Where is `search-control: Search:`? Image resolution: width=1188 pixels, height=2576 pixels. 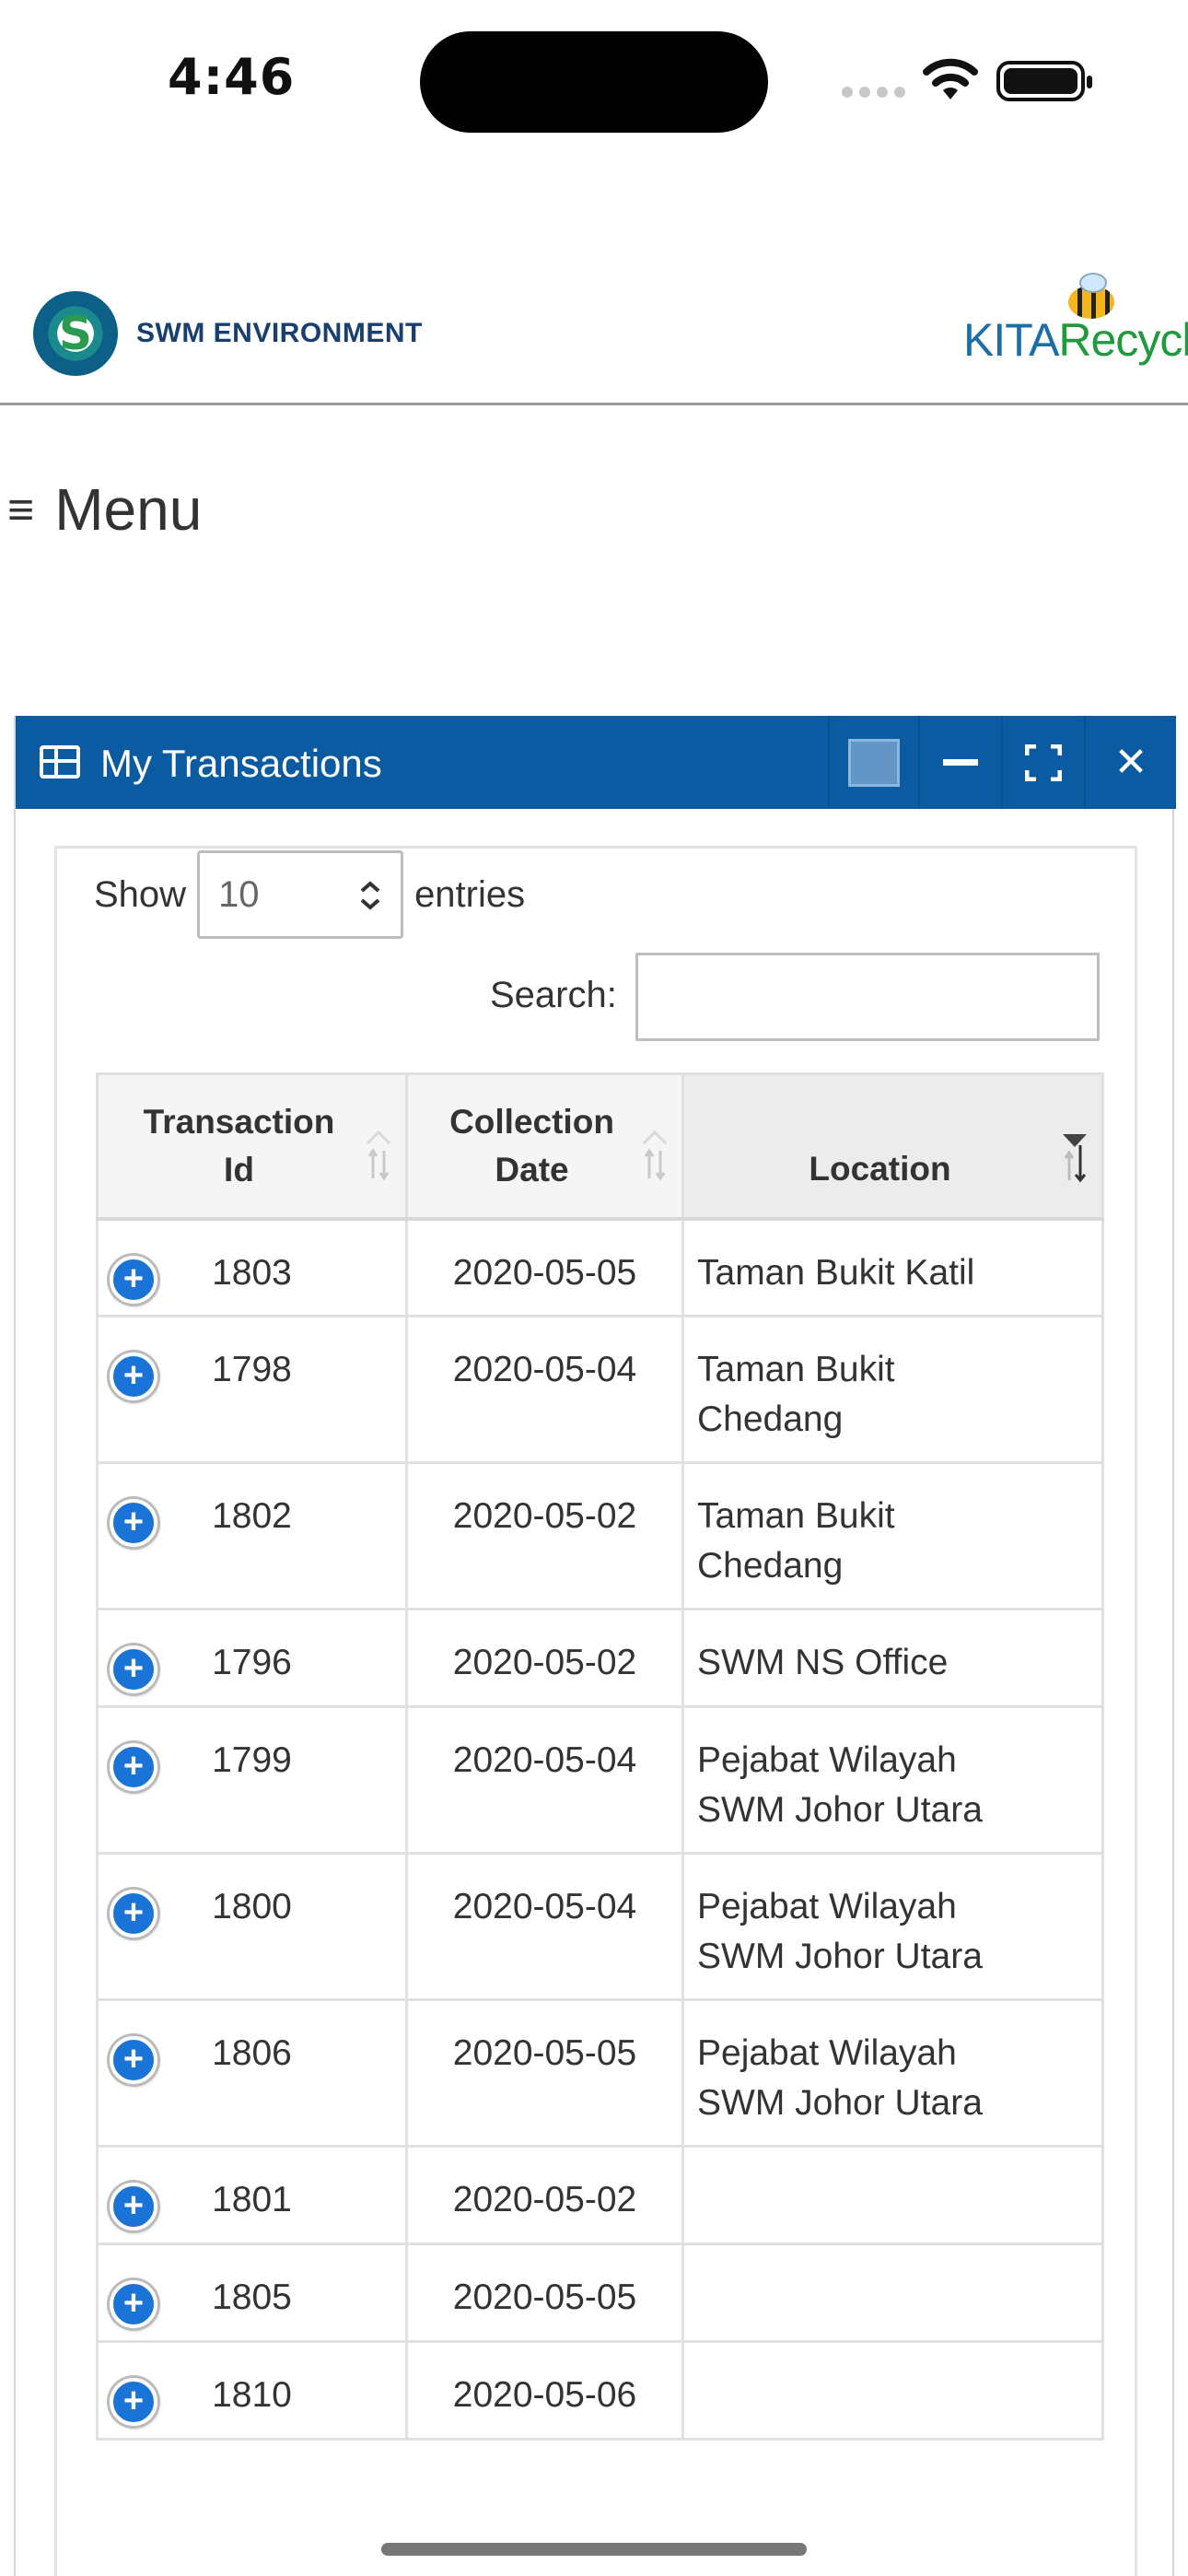 search-control: Search: is located at coordinates (598, 997).